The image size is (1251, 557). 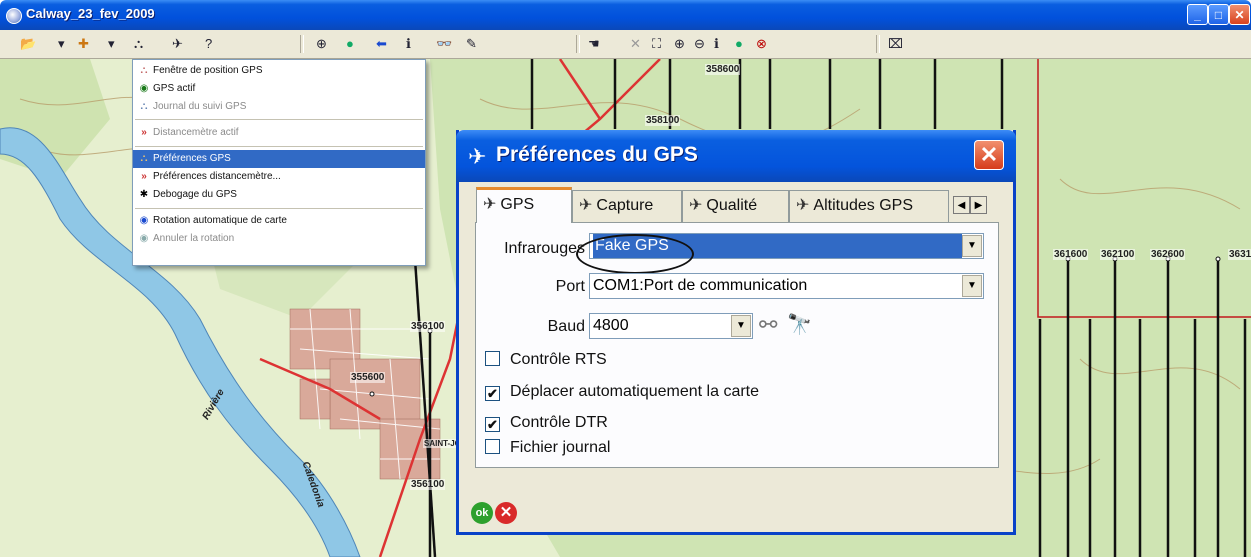 What do you see at coordinates (989, 155) in the screenshot?
I see `dialog-close-button: ✕` at bounding box center [989, 155].